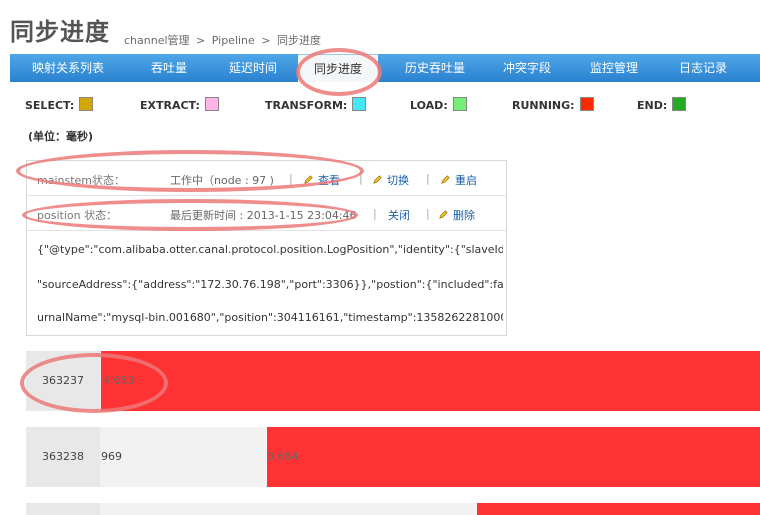  Describe the element at coordinates (430, 381) in the screenshot. I see `progress-running-segment: 4,653` at that location.